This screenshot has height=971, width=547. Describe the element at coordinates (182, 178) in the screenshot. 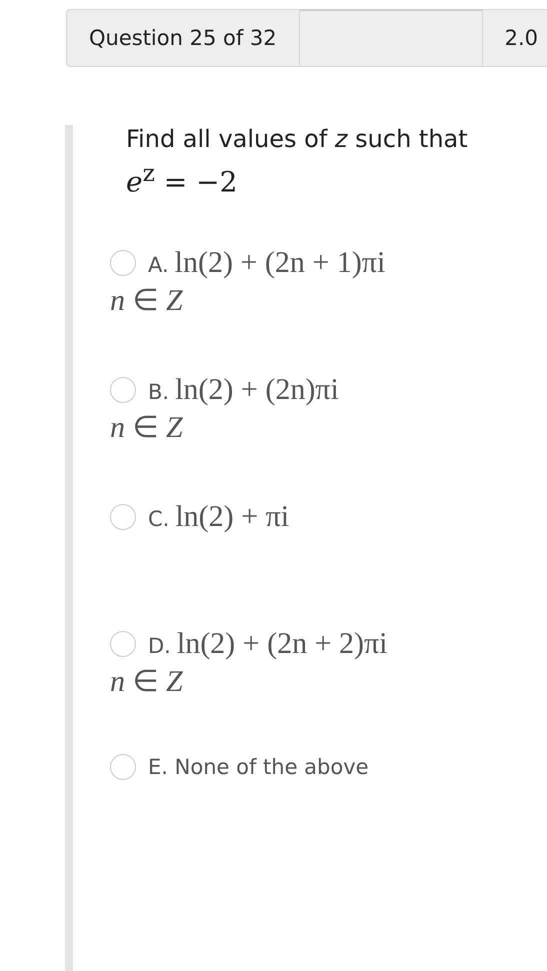

I see `equation: e$^{z}$ = −2` at that location.